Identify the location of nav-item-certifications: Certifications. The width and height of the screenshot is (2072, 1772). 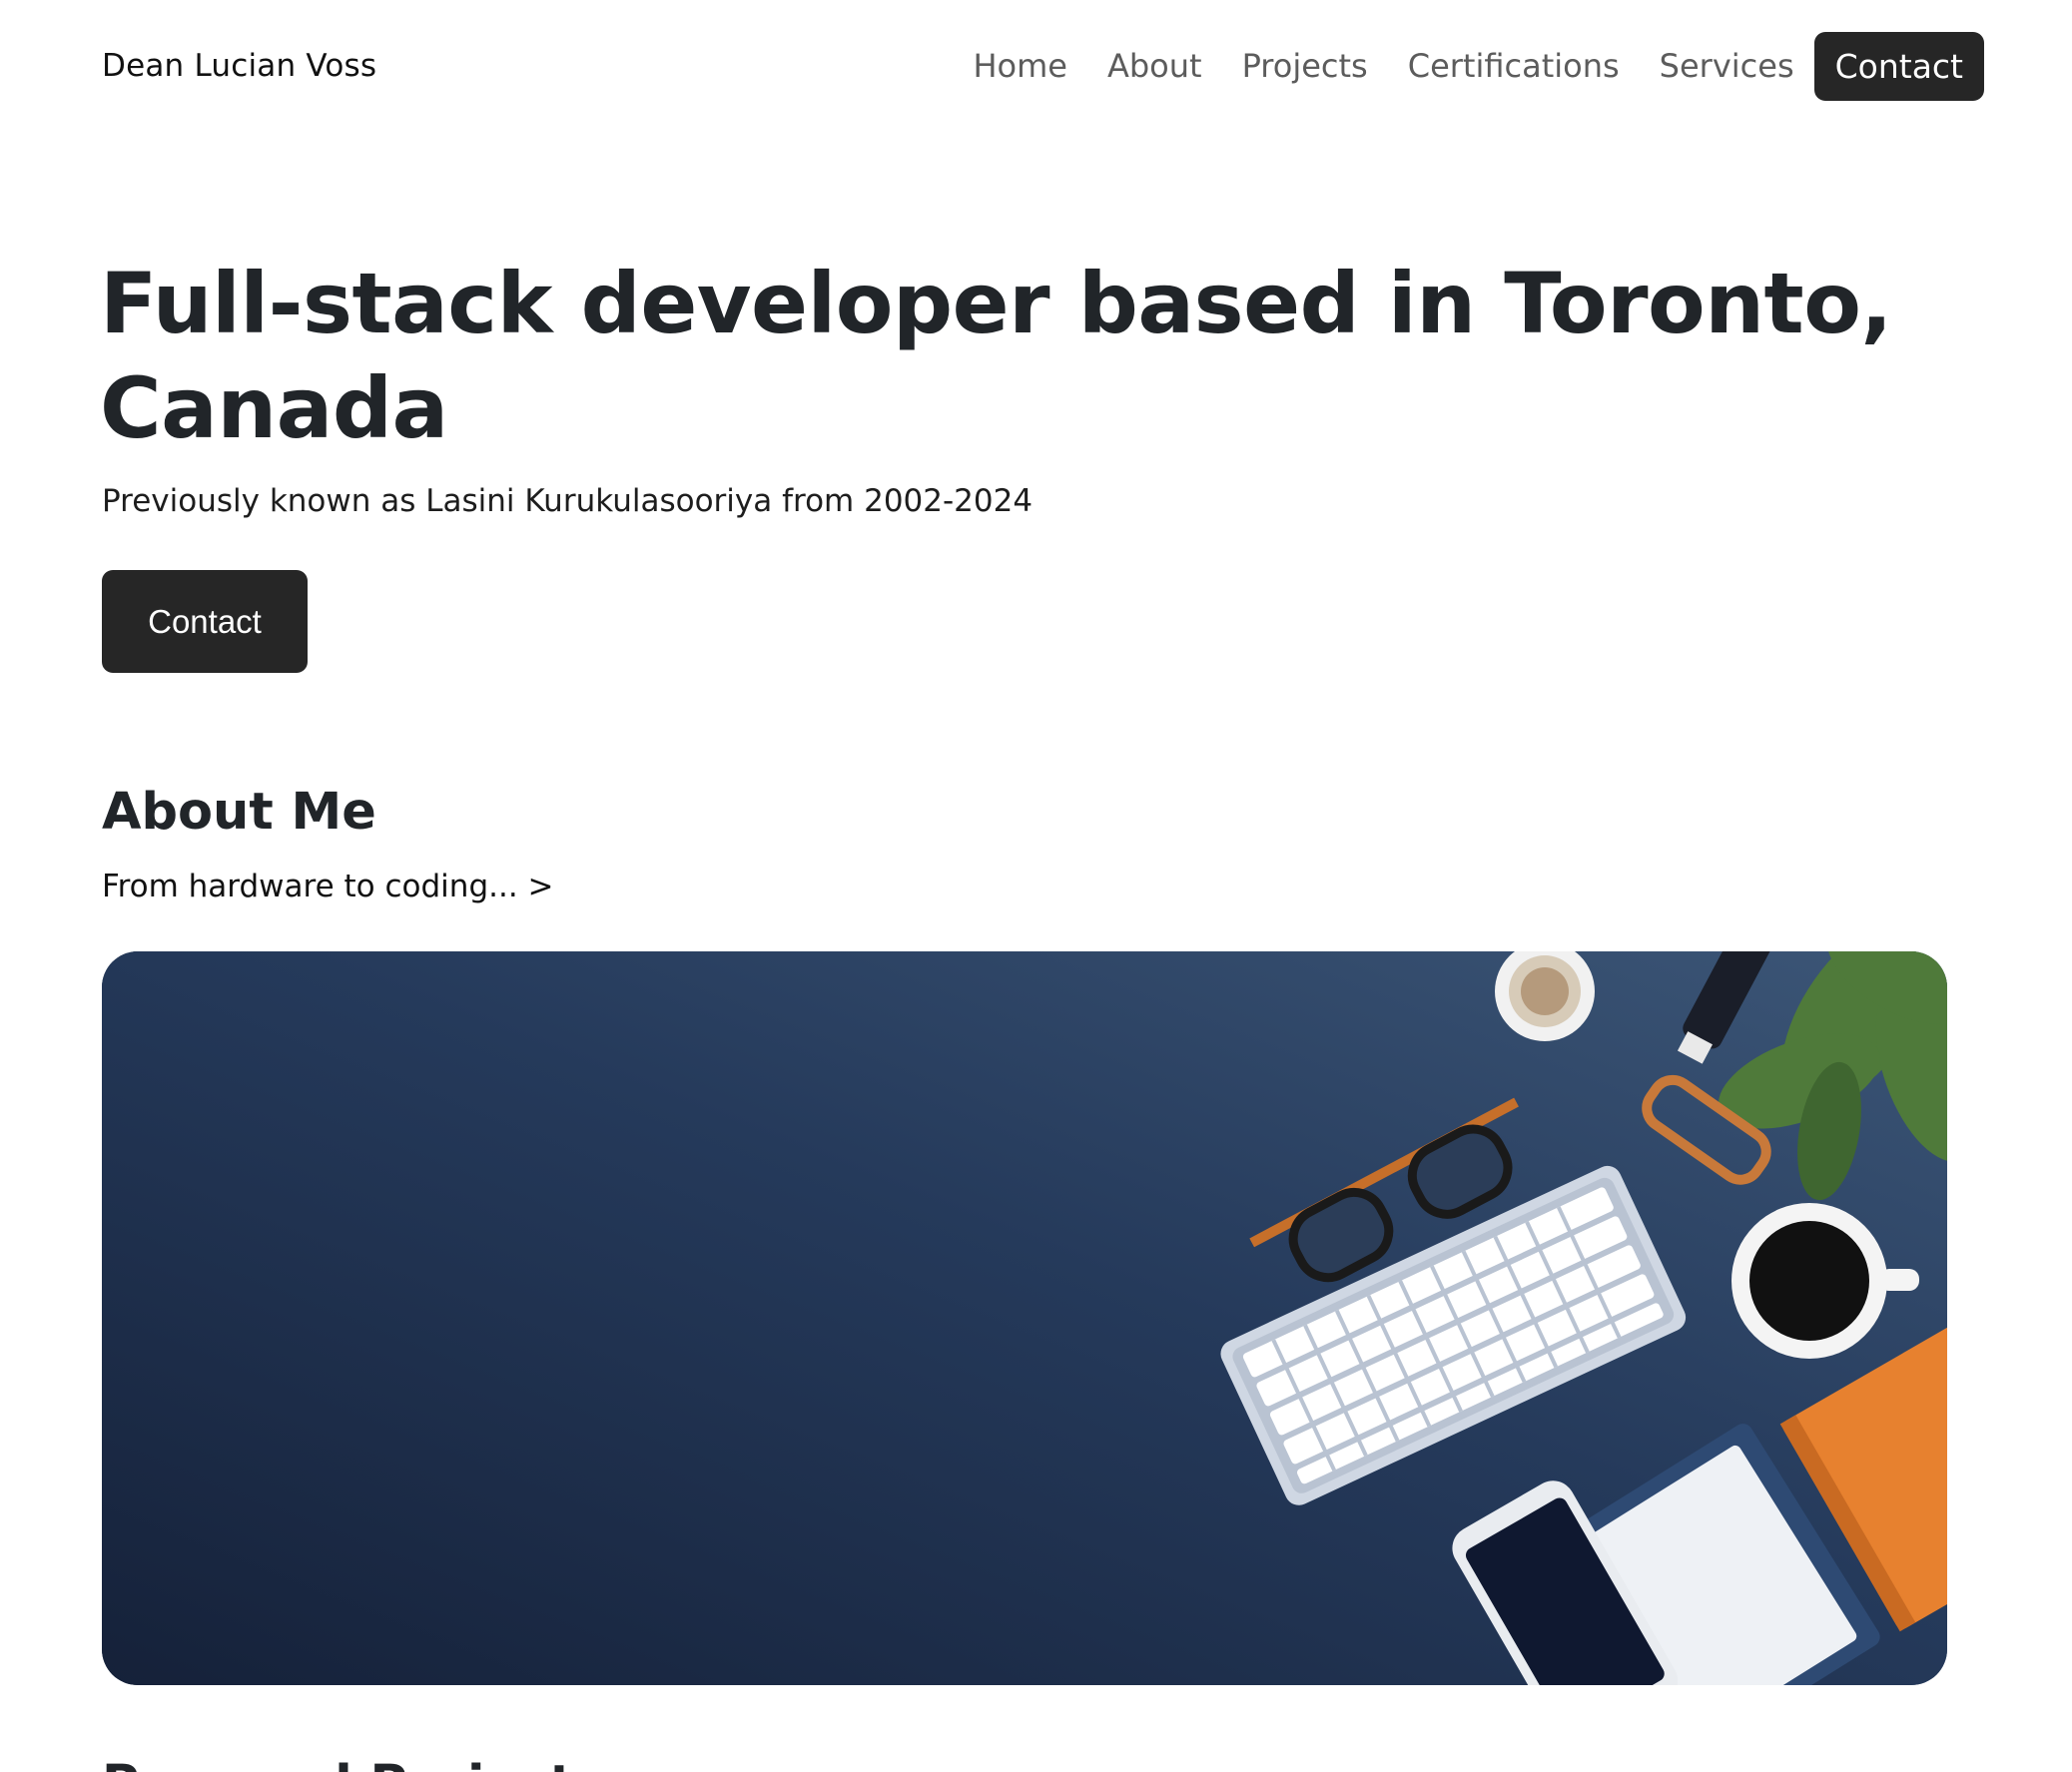
(1514, 66).